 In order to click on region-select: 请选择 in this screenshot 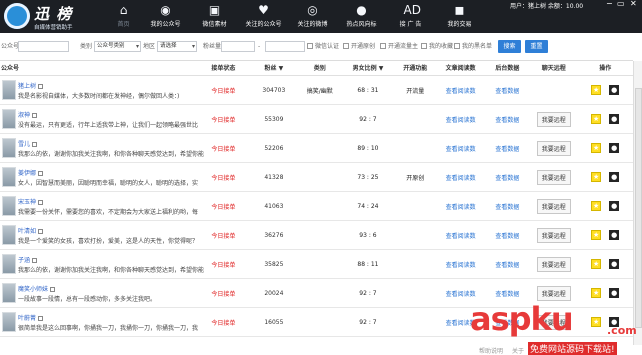, I will do `click(177, 46)`.